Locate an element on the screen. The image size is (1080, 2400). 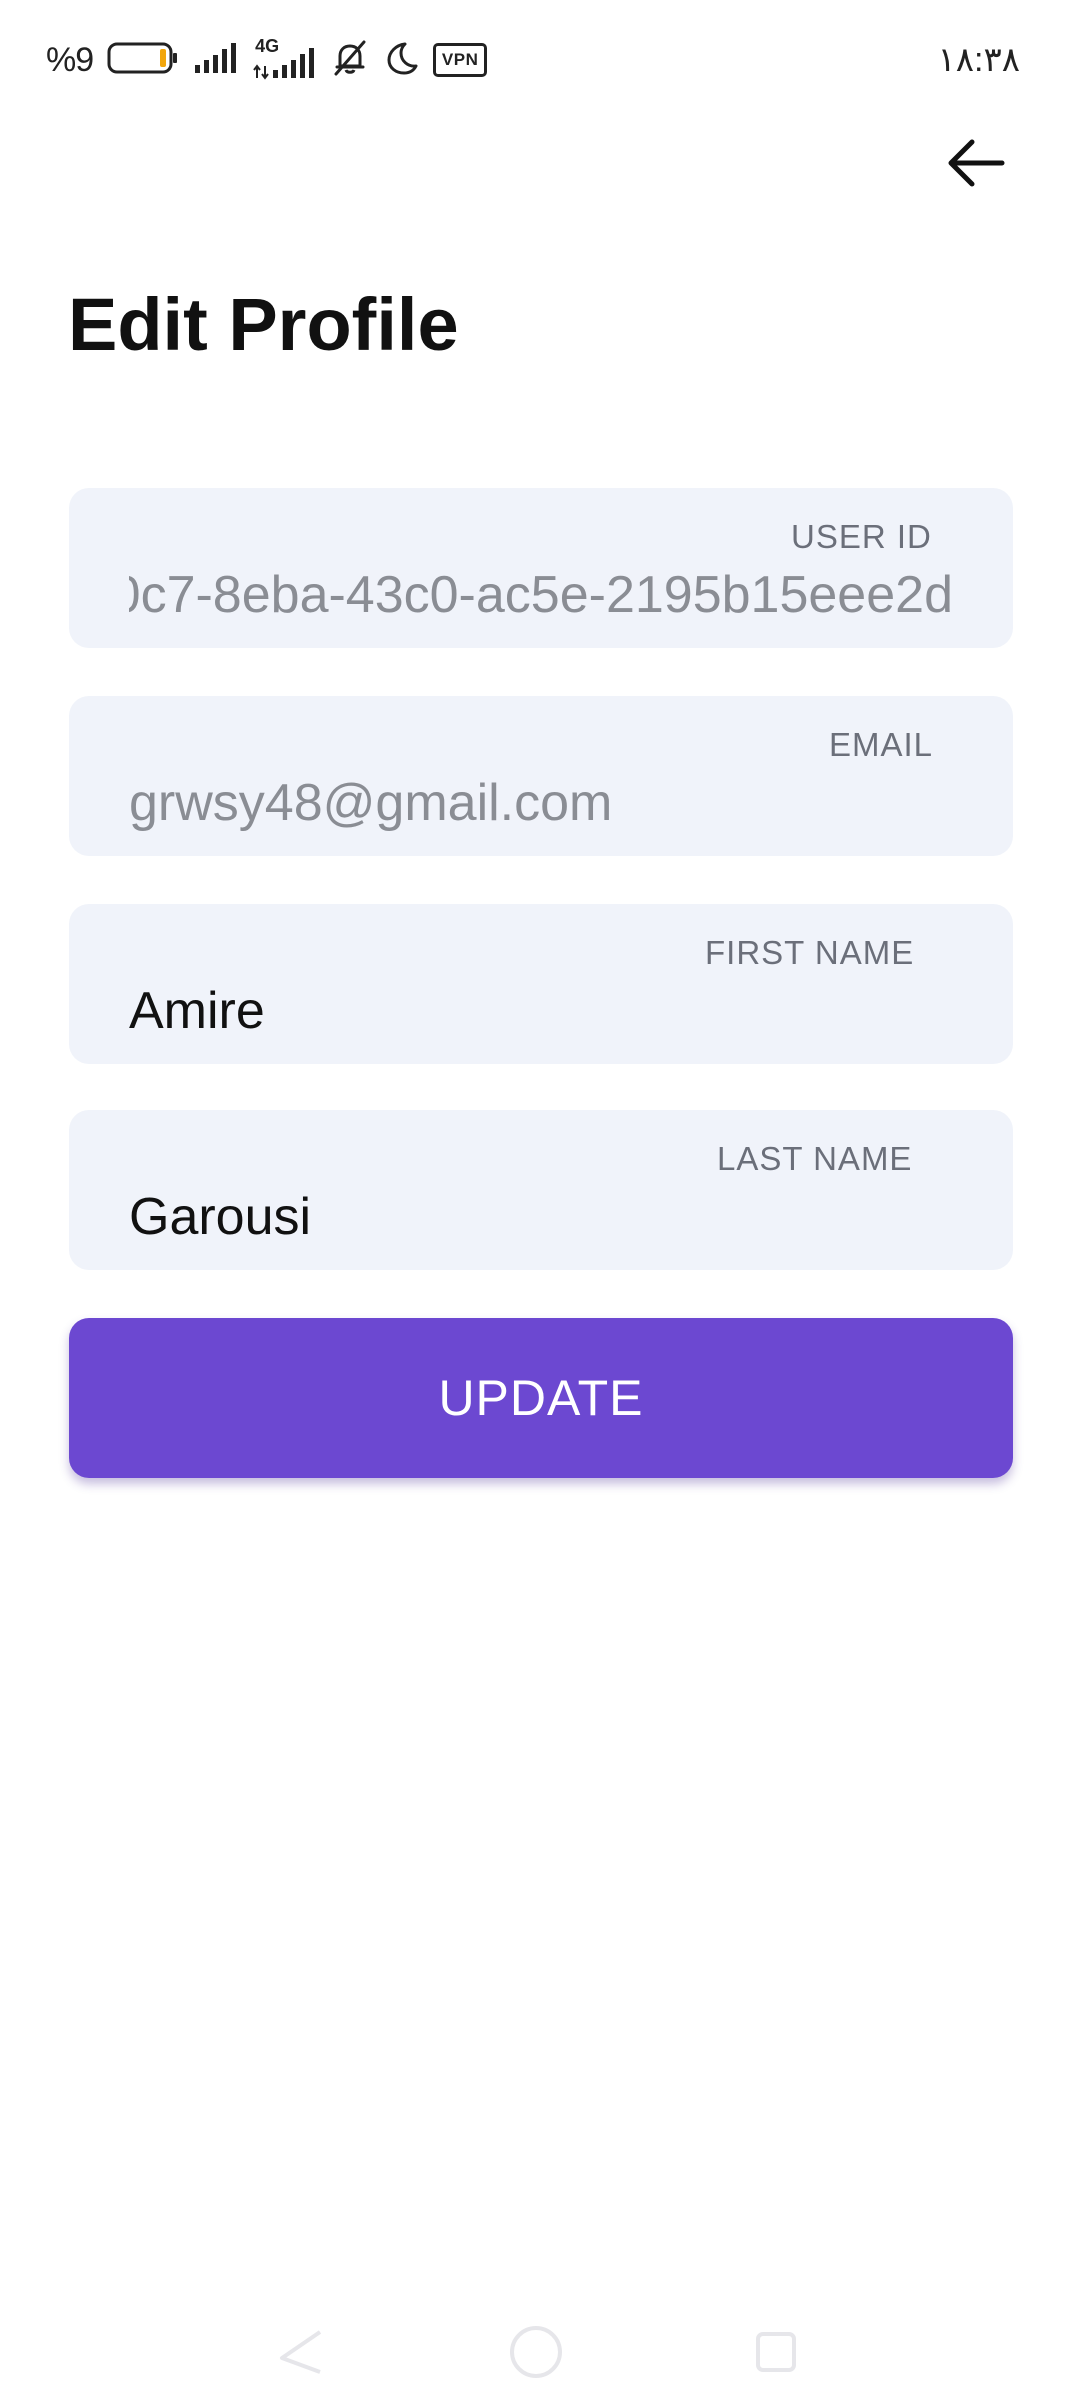
email-field: EMAIL grwsy48@gmail.com is located at coordinates (541, 776).